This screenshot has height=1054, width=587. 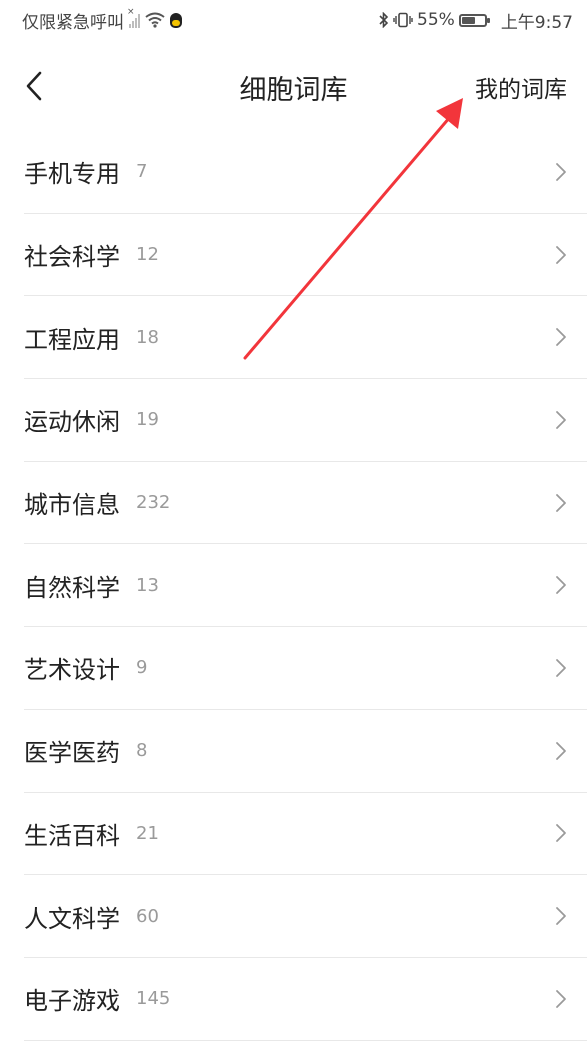 I want to click on category-name: 运动休闲, so click(x=72, y=422).